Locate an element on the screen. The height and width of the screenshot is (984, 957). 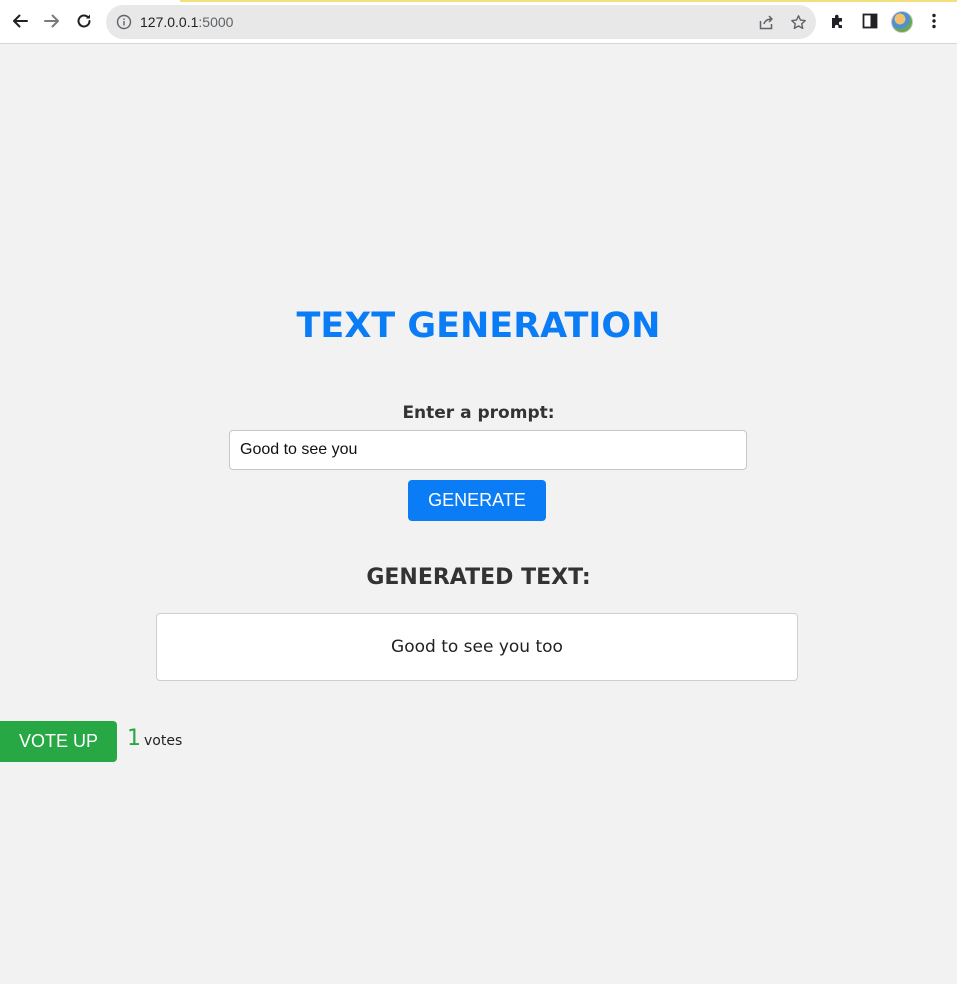
forward-icon is located at coordinates (51, 21).